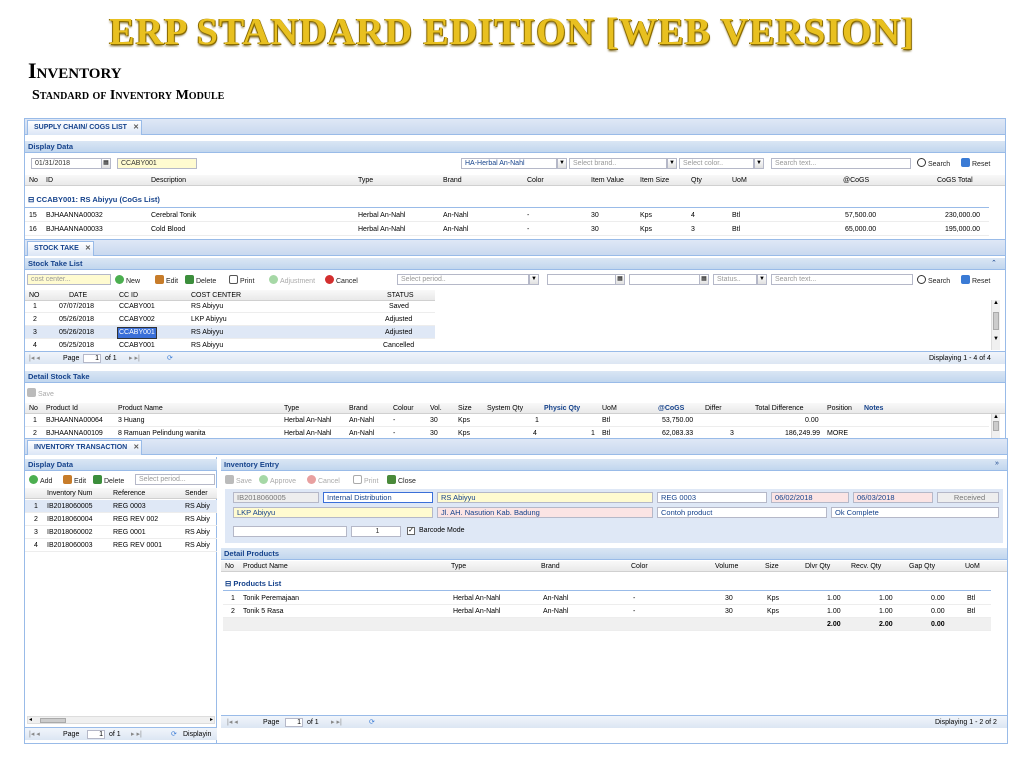 The image size is (1024, 768). Describe the element at coordinates (607, 180) in the screenshot. I see `col-header: Item Value` at that location.